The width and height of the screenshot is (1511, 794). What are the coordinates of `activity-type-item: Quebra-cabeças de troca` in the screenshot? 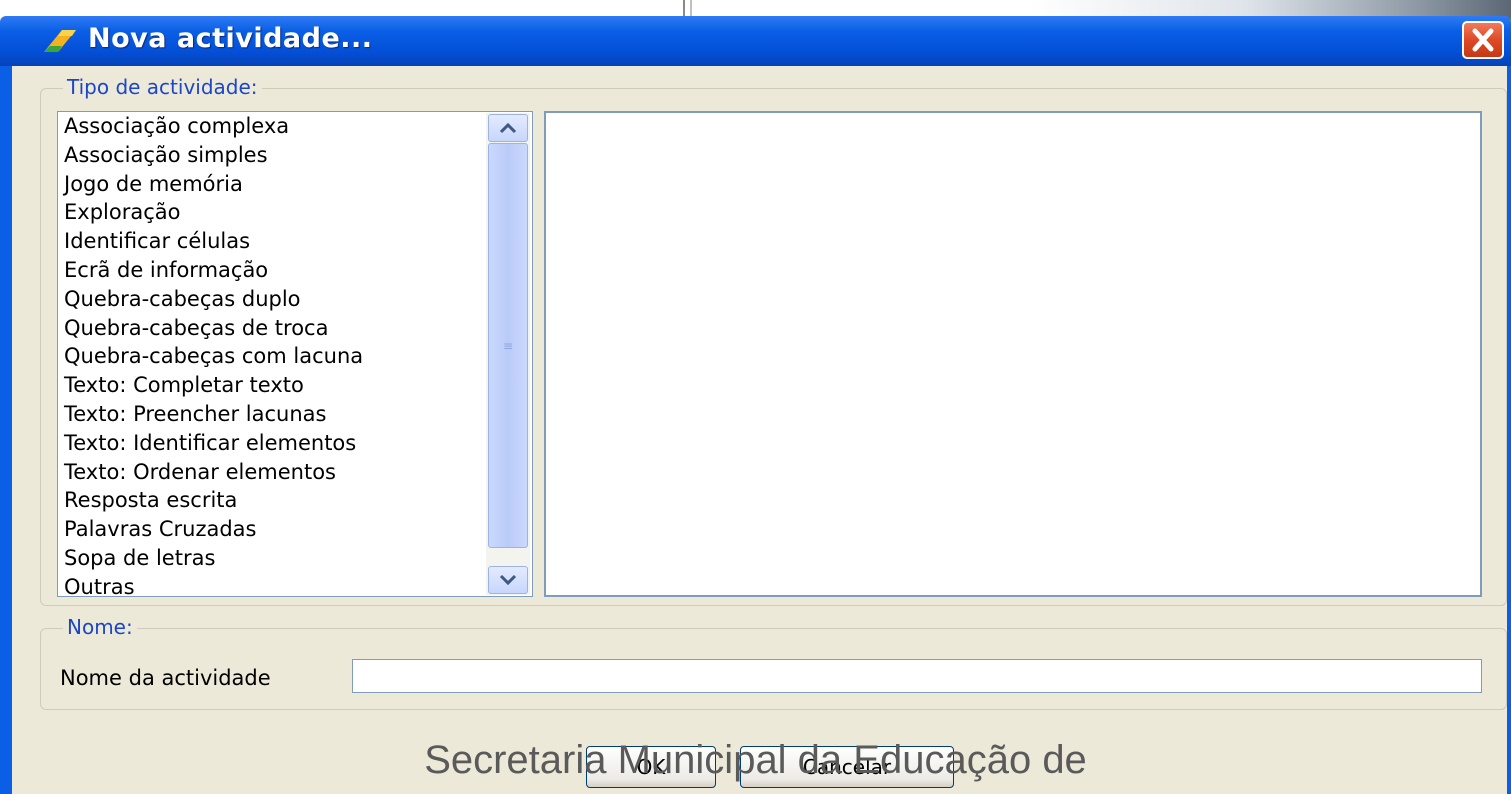 It's located at (295, 328).